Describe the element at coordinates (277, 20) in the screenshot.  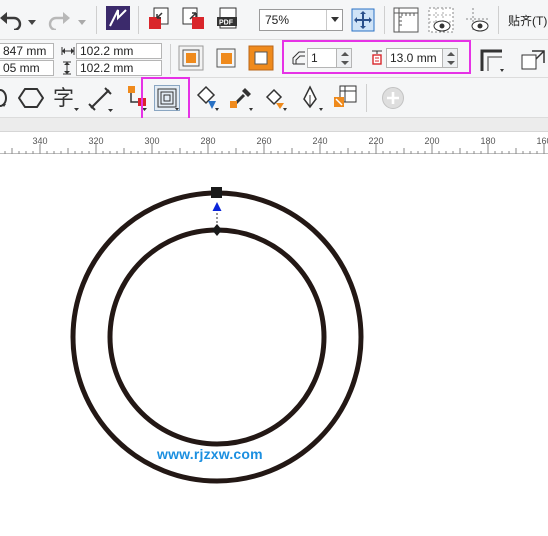
I see `zoom-level-value: 75%` at that location.